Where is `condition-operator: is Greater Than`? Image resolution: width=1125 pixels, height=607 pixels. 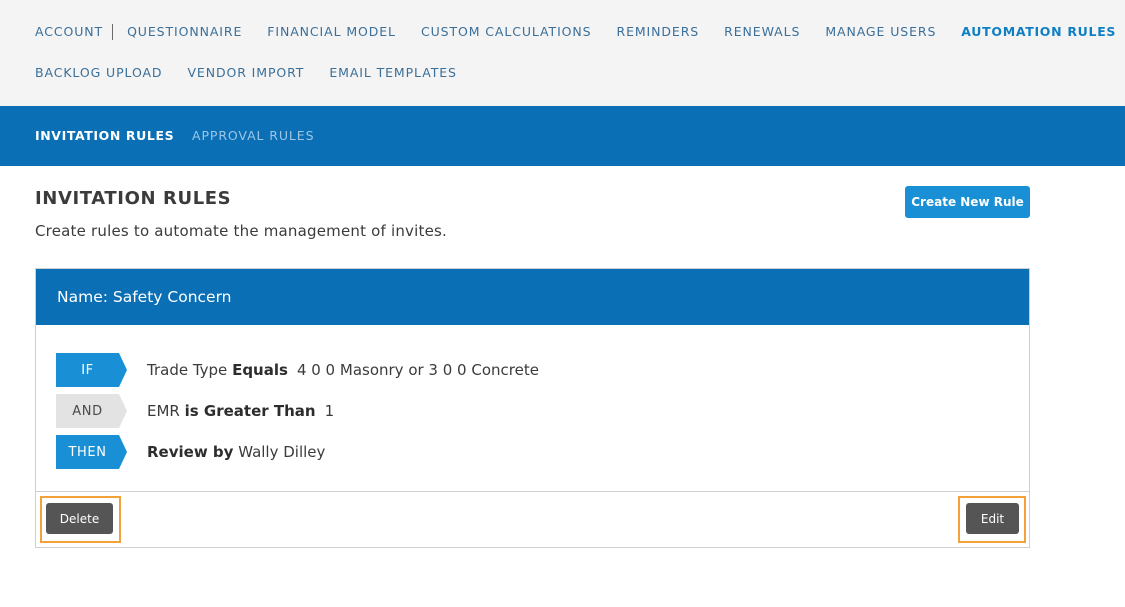 condition-operator: is Greater Than is located at coordinates (250, 410).